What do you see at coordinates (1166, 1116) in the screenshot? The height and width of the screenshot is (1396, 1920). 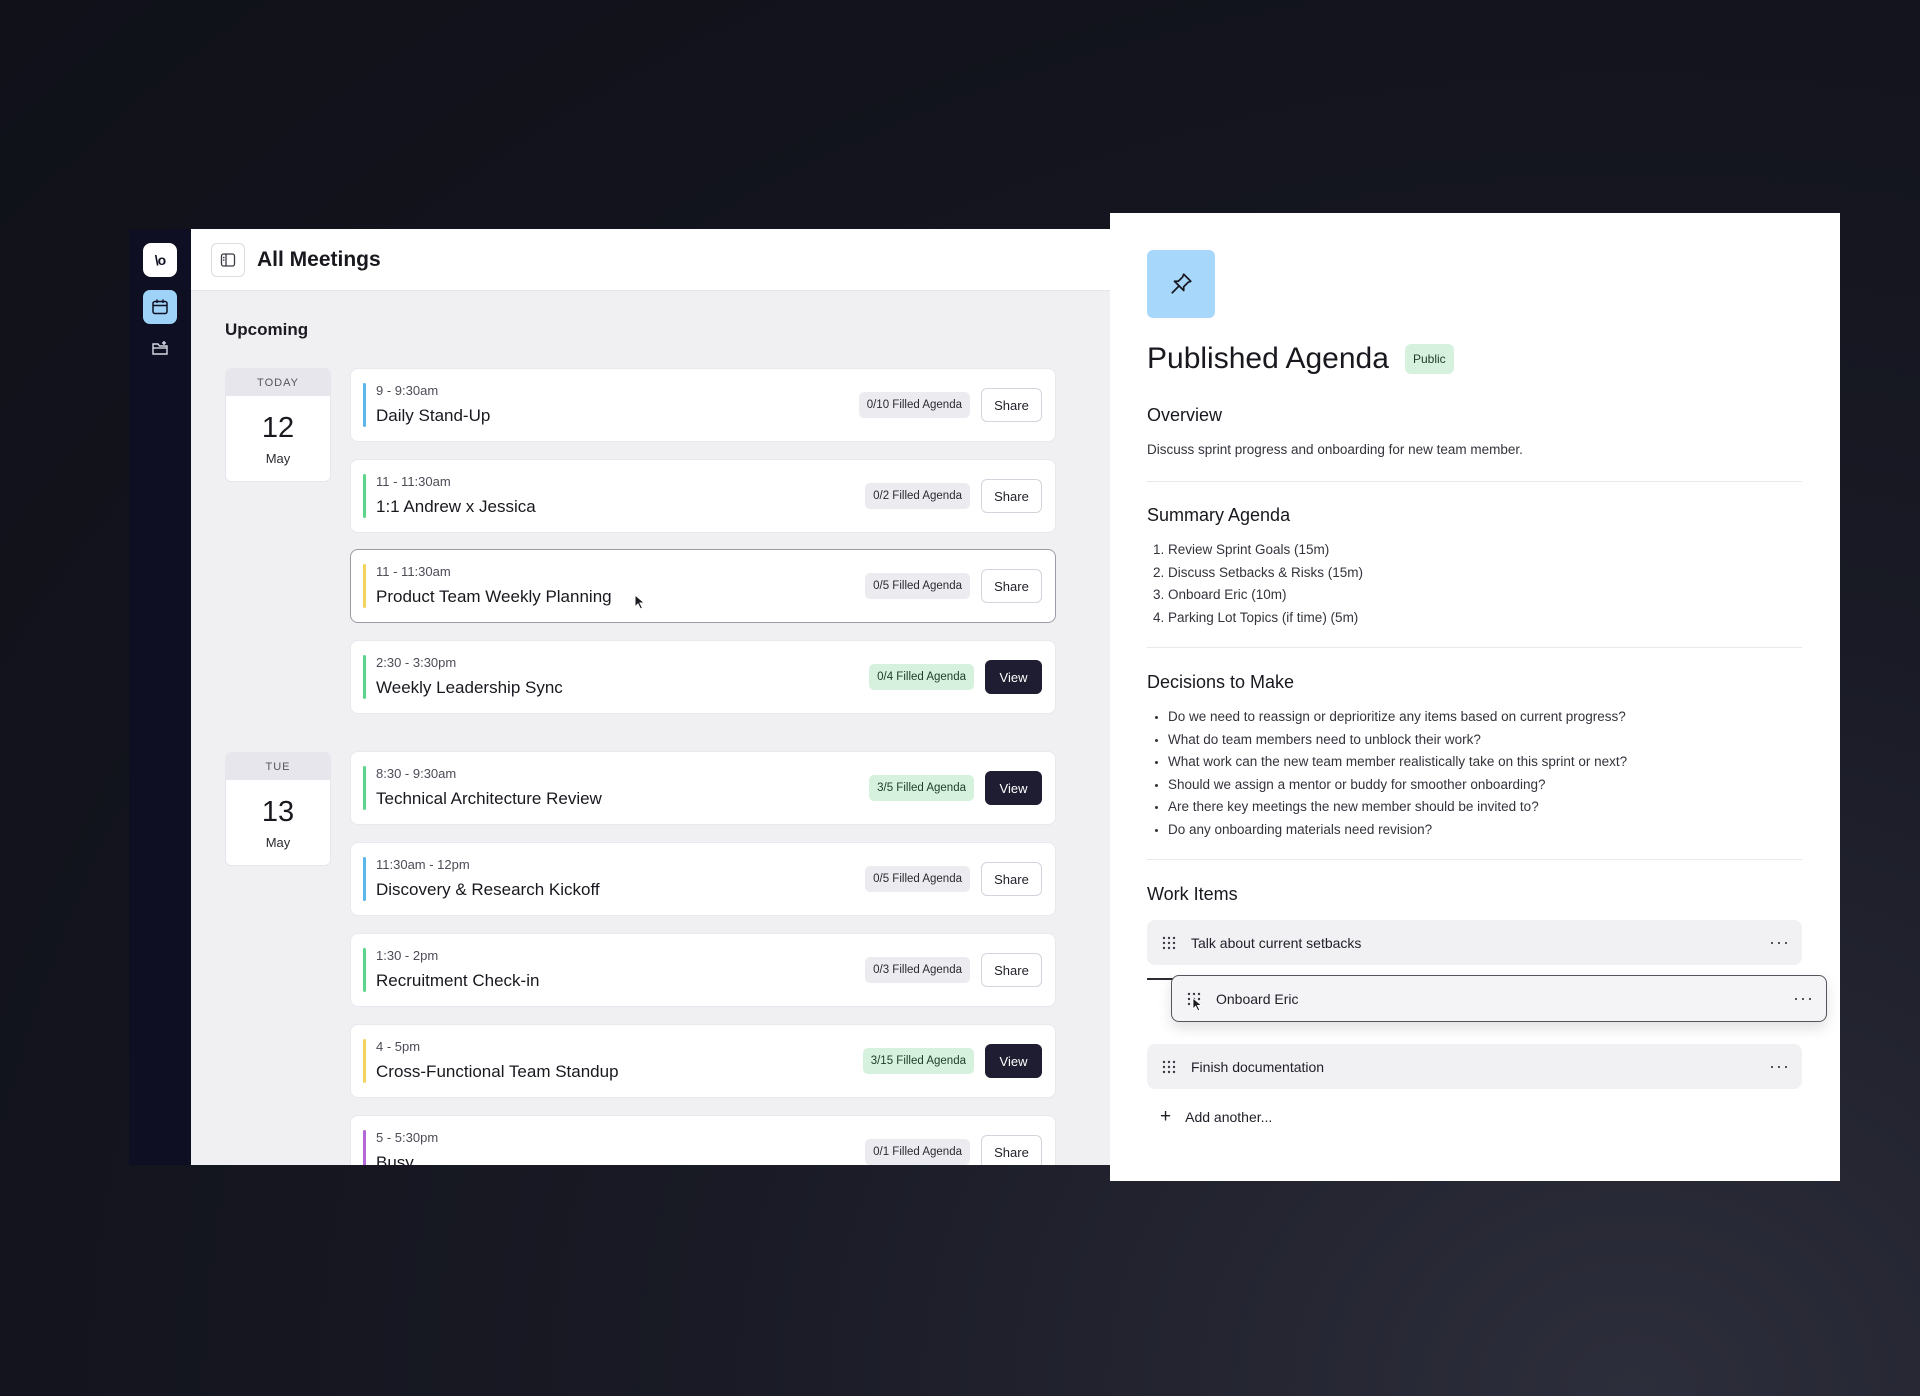 I see `plus-icon: +` at bounding box center [1166, 1116].